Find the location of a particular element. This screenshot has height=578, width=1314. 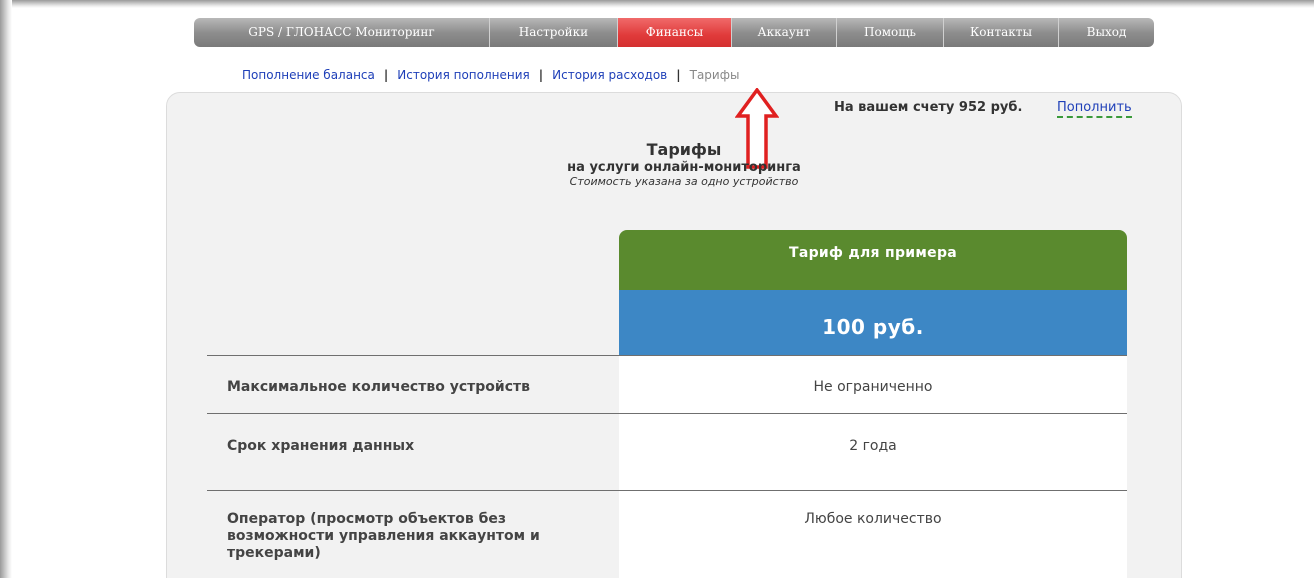

tariff-name: Тариф для примера is located at coordinates (873, 260).